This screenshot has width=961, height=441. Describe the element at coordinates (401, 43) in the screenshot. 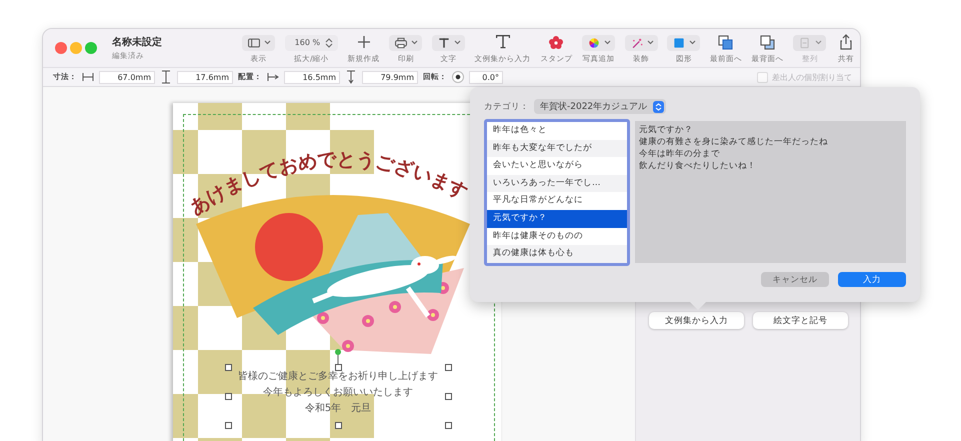

I see `printer-icon` at that location.